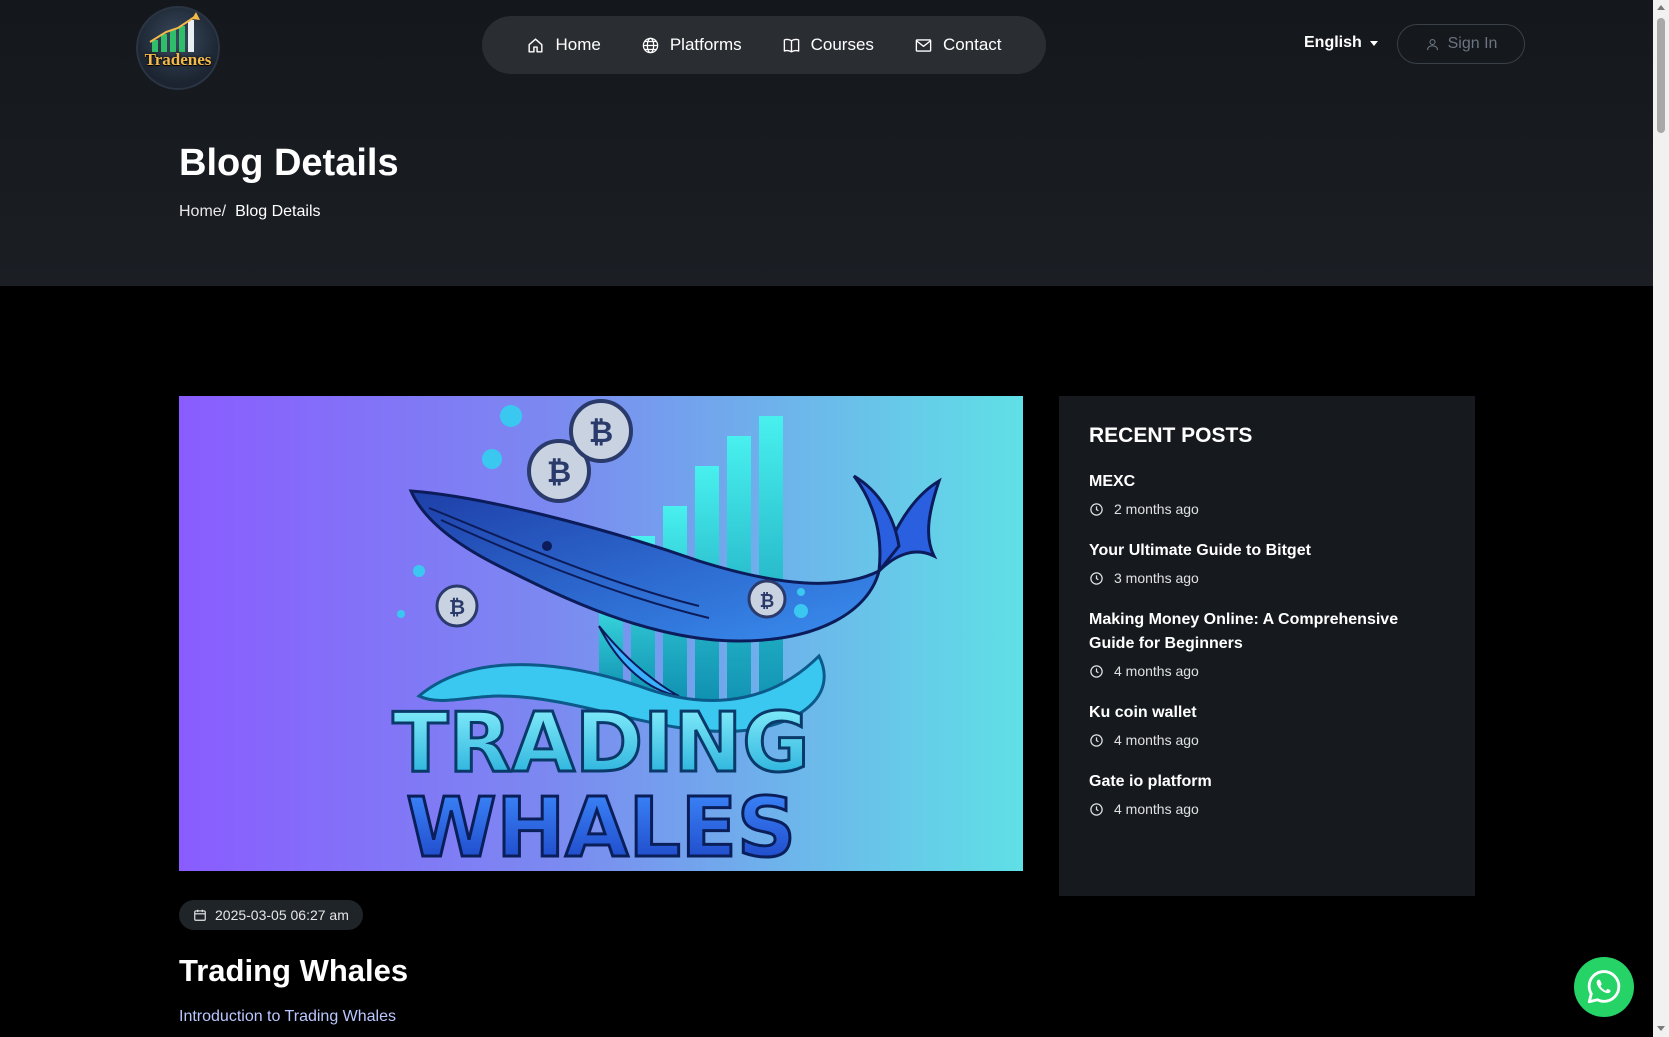  Describe the element at coordinates (1333, 42) in the screenshot. I see `language-label: English` at that location.